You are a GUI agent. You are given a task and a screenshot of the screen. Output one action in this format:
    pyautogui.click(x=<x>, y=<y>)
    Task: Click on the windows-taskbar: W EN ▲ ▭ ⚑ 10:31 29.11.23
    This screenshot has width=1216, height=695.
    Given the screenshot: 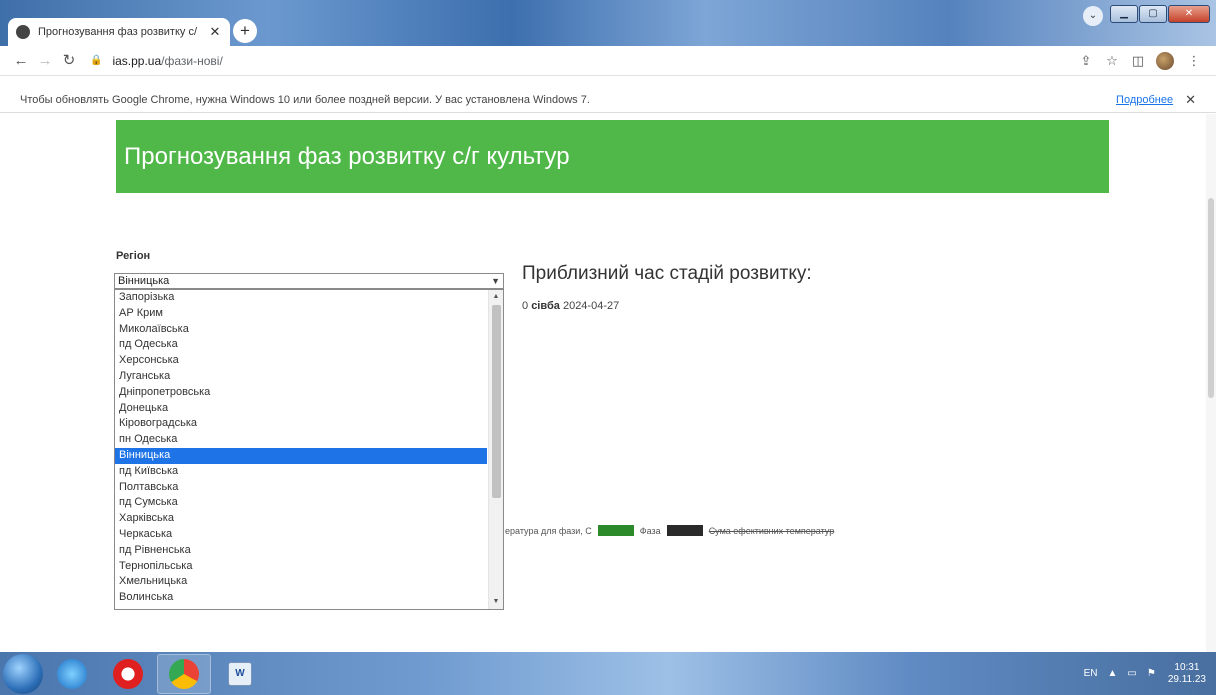 What is the action you would take?
    pyautogui.click(x=608, y=673)
    